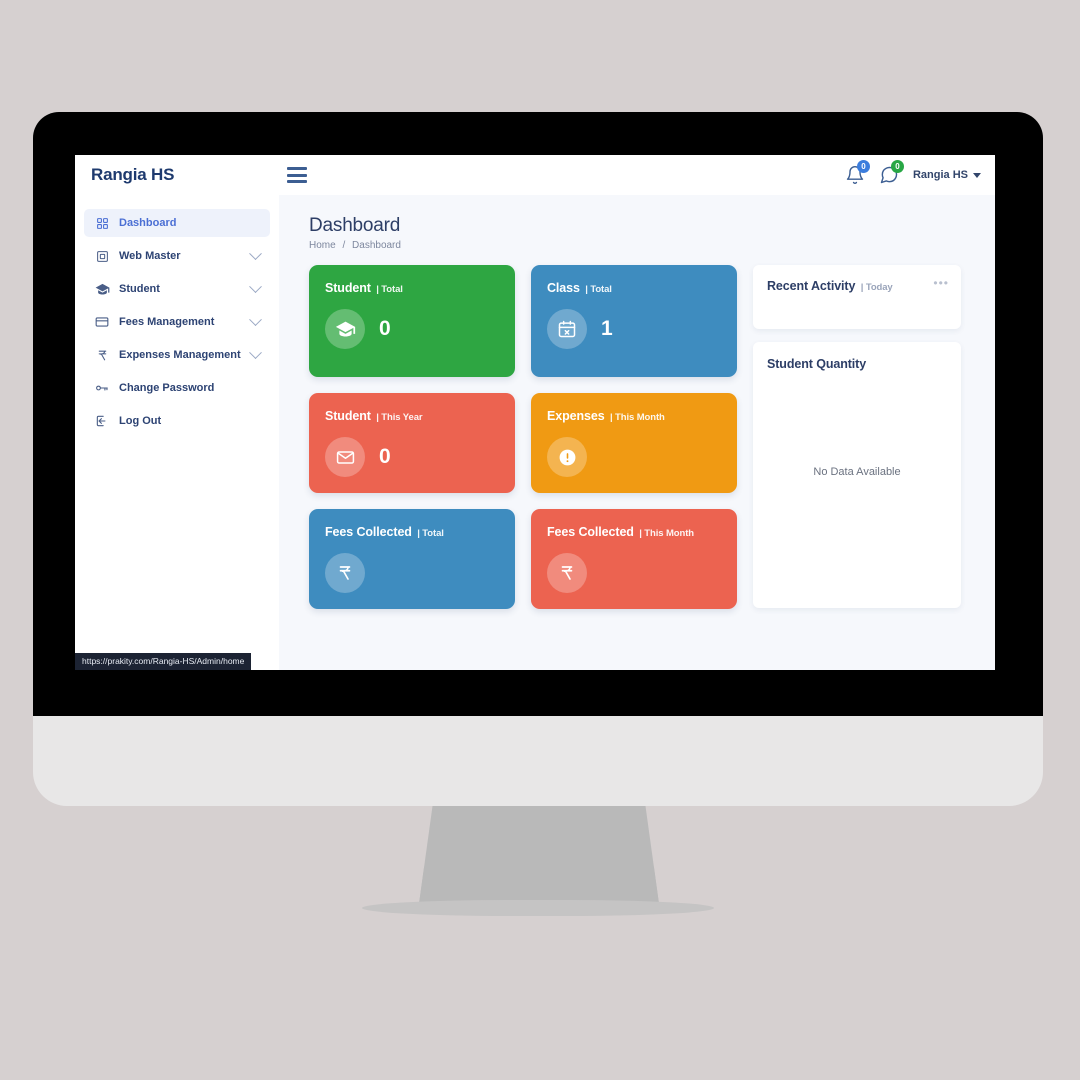  I want to click on breadcrumb-home: Home, so click(322, 245).